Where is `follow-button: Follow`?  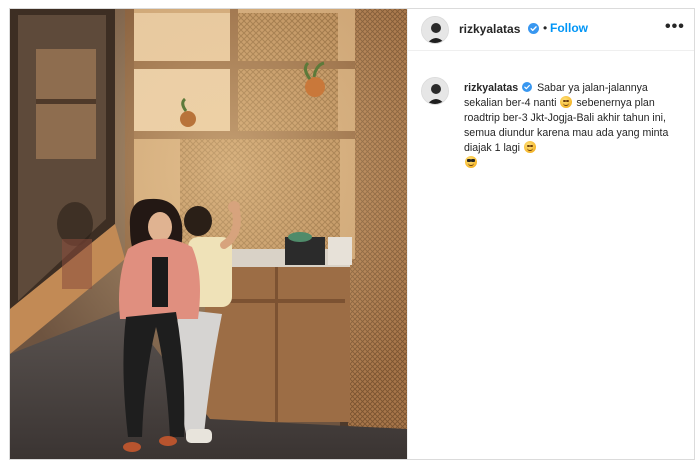
follow-button: Follow is located at coordinates (569, 28).